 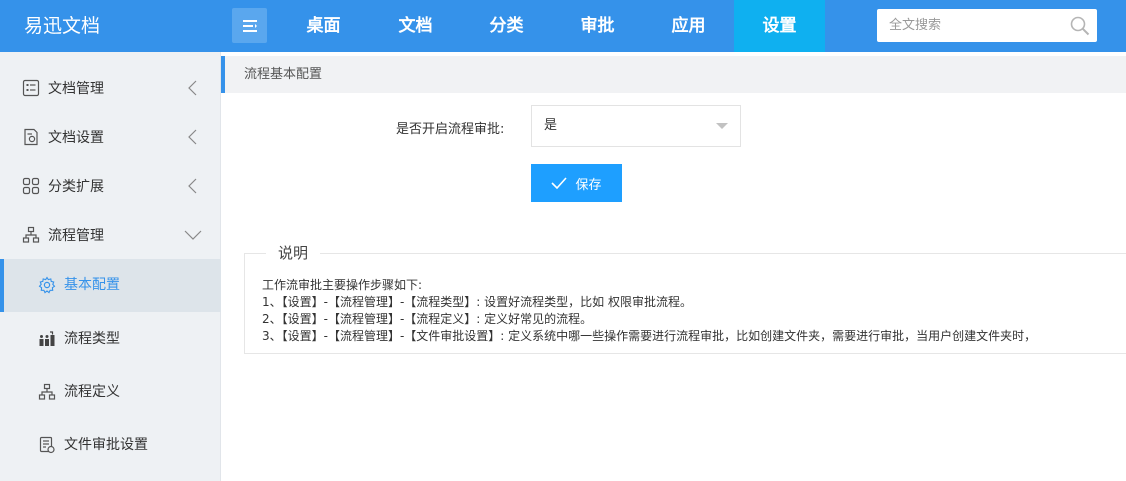 I want to click on doc-settings-icon, so click(x=31, y=136).